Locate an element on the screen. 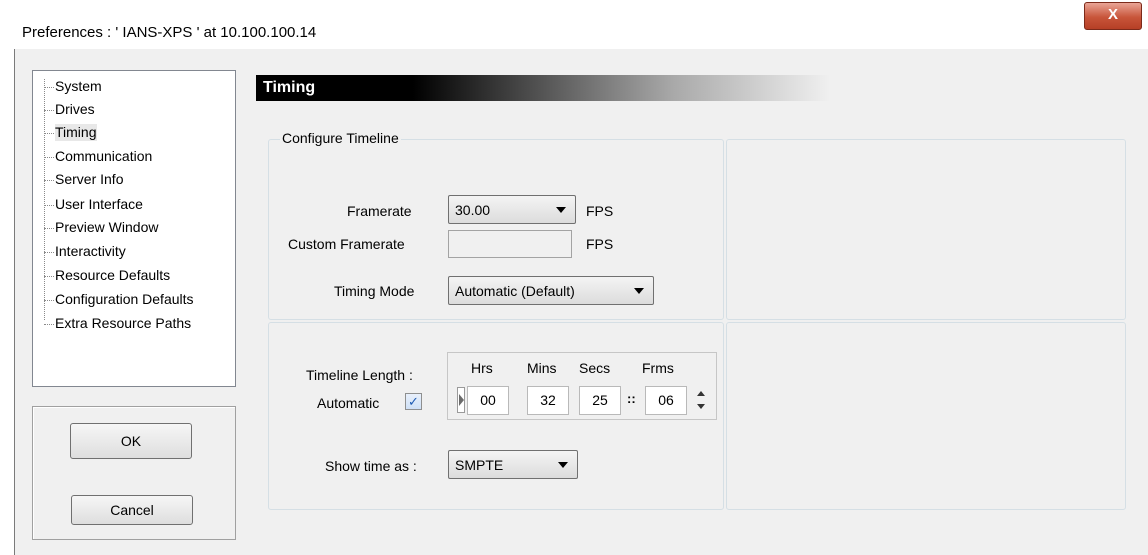 This screenshot has height=555, width=1148. framerate-label: Framerate is located at coordinates (379, 211).